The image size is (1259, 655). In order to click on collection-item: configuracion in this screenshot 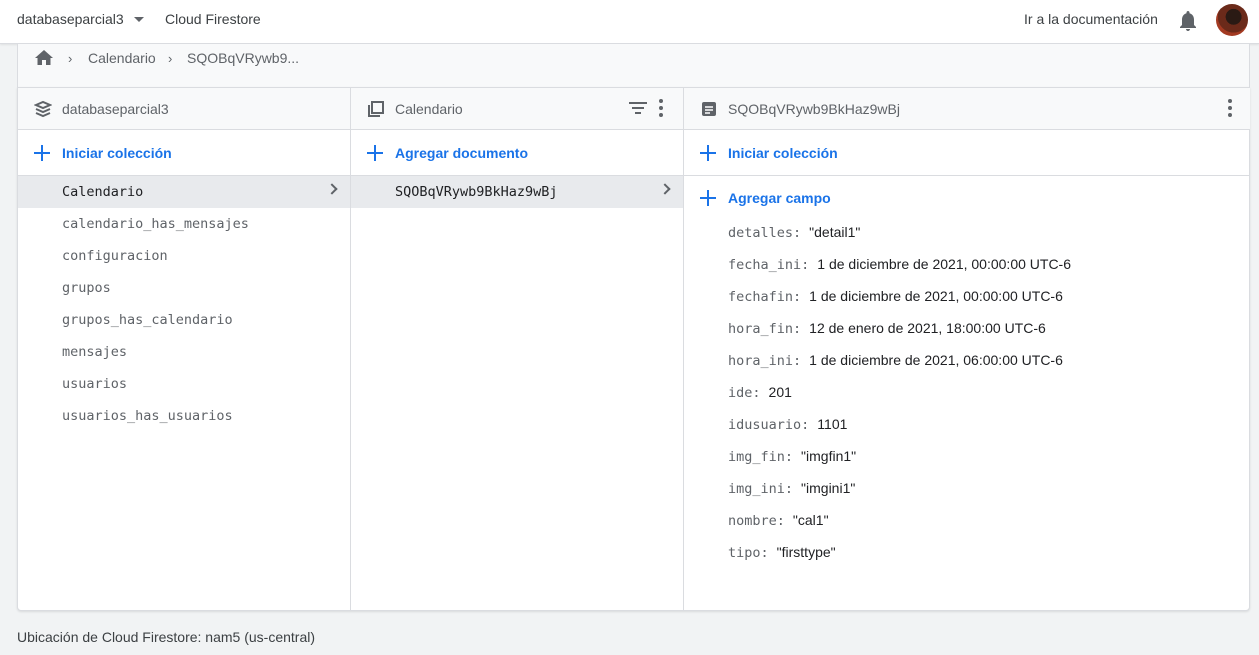, I will do `click(184, 256)`.